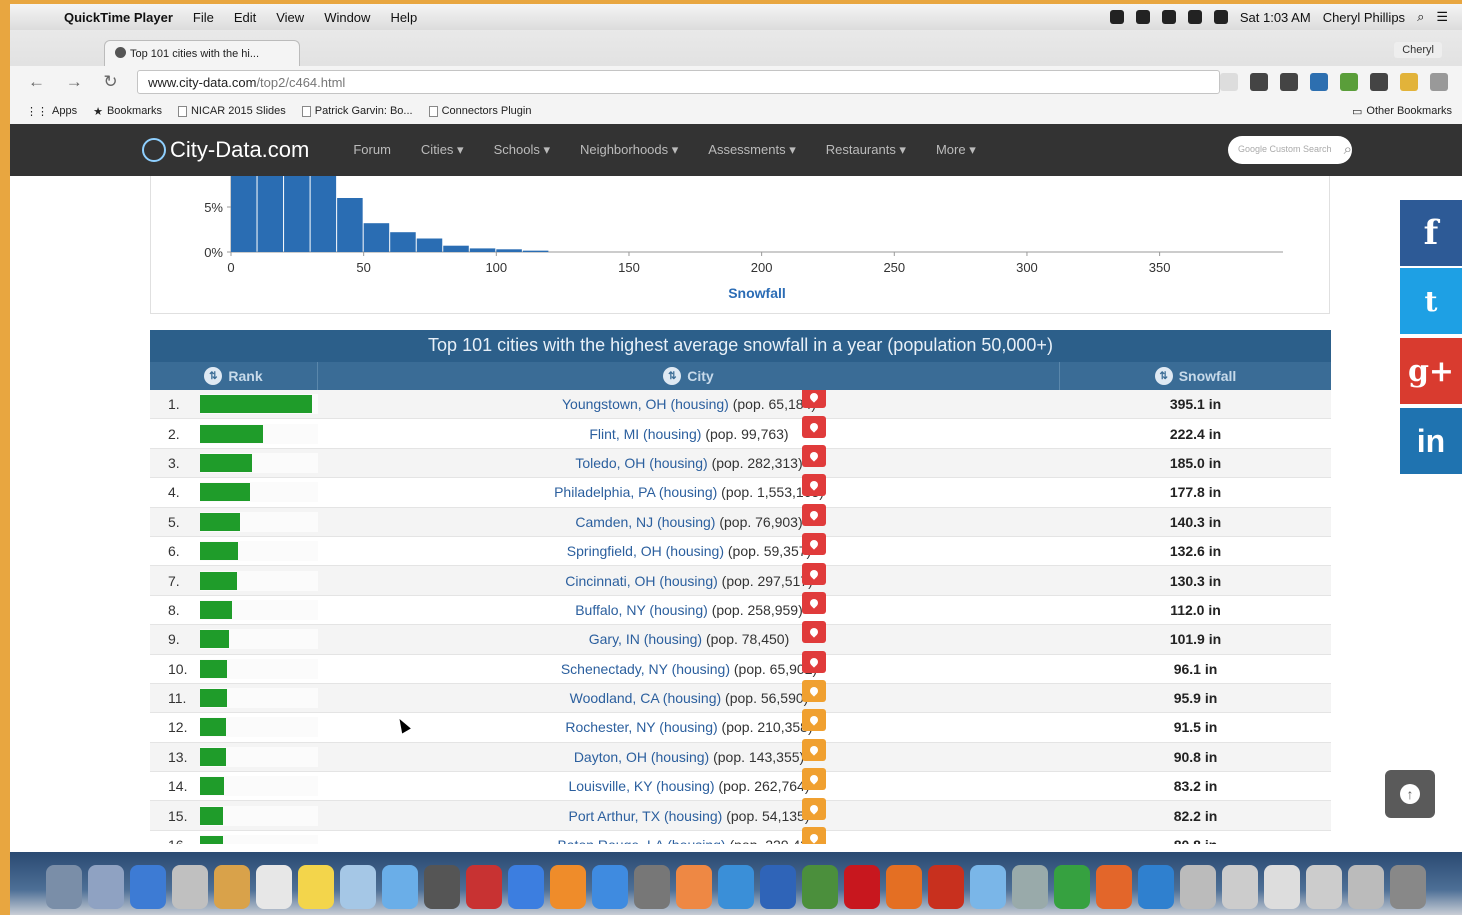 The image size is (1462, 915). I want to click on city-link: Philadelphia, PA, so click(604, 492).